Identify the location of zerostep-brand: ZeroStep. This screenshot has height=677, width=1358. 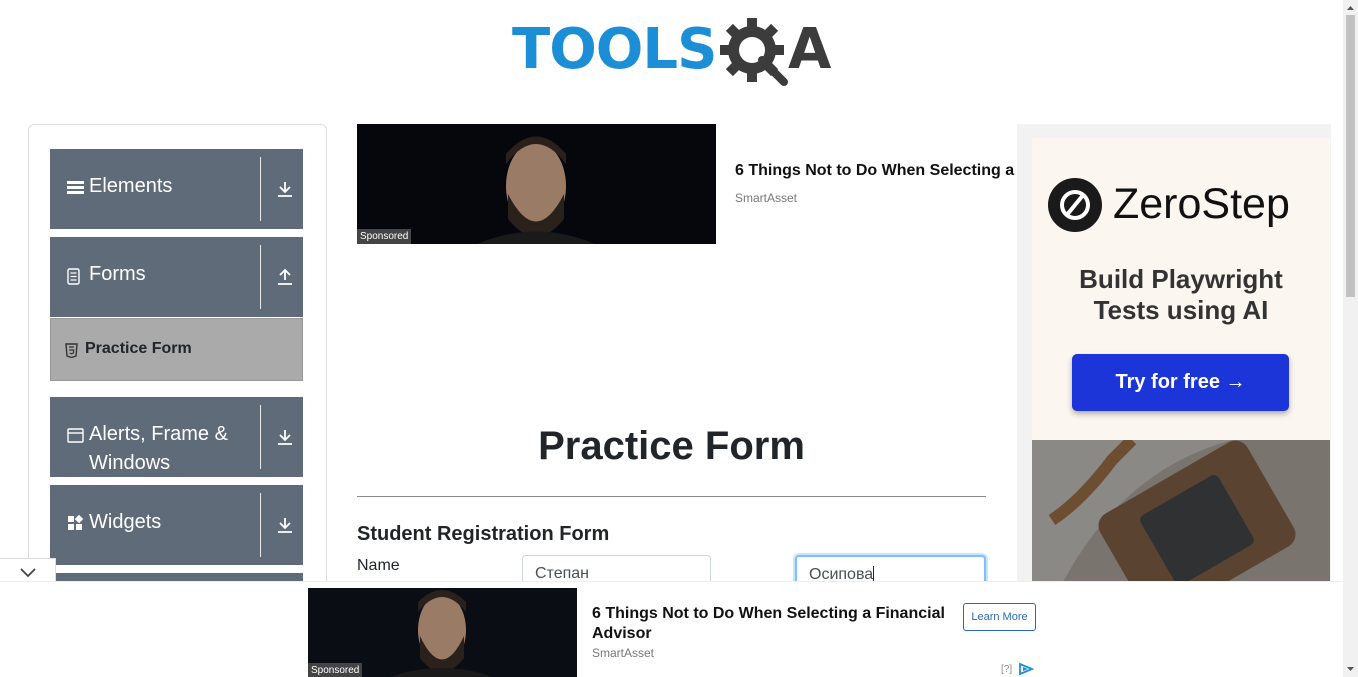
(1201, 204).